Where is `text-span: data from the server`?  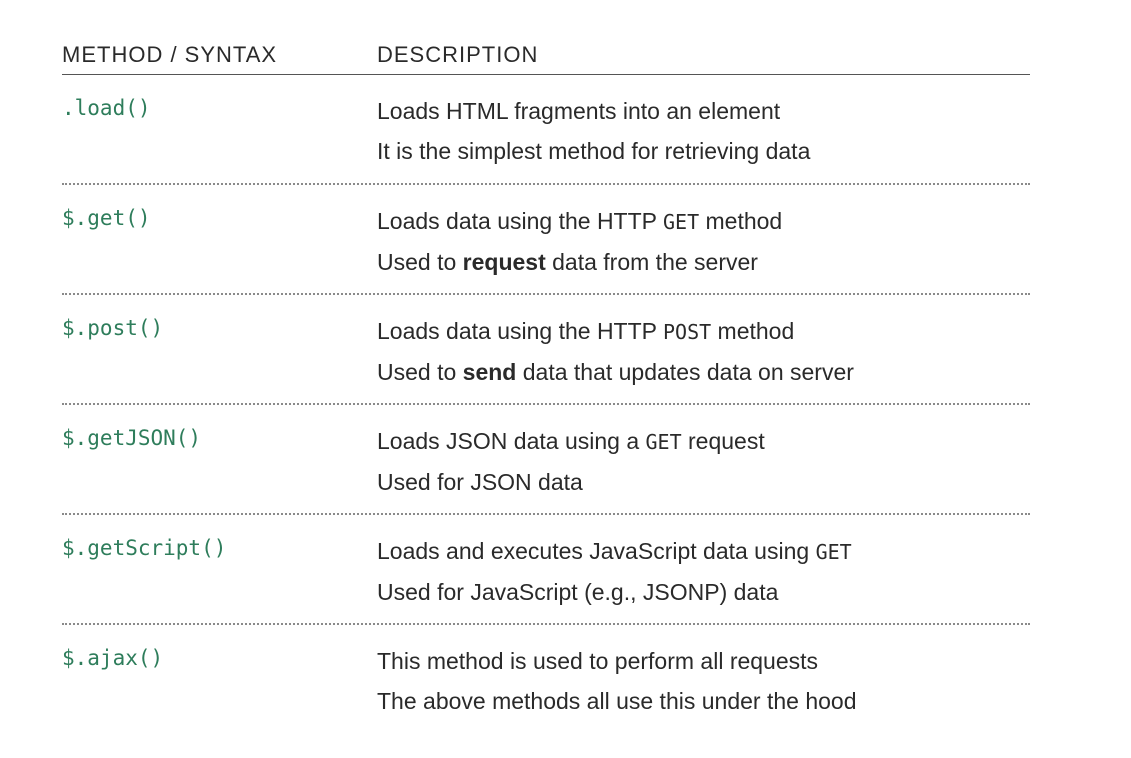 text-span: data from the server is located at coordinates (651, 262).